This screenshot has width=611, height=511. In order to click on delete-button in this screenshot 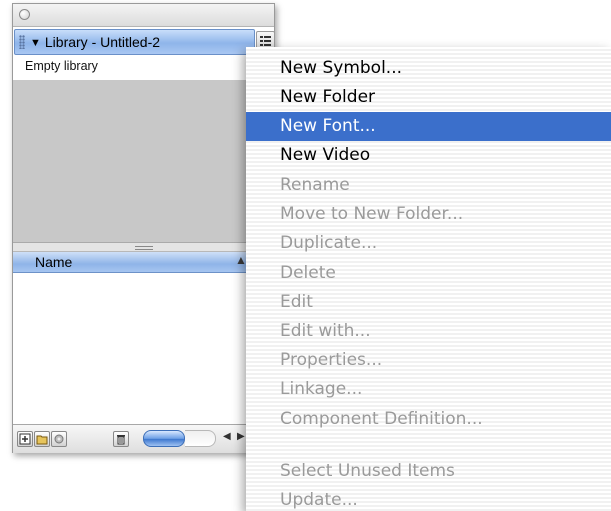, I will do `click(121, 439)`.